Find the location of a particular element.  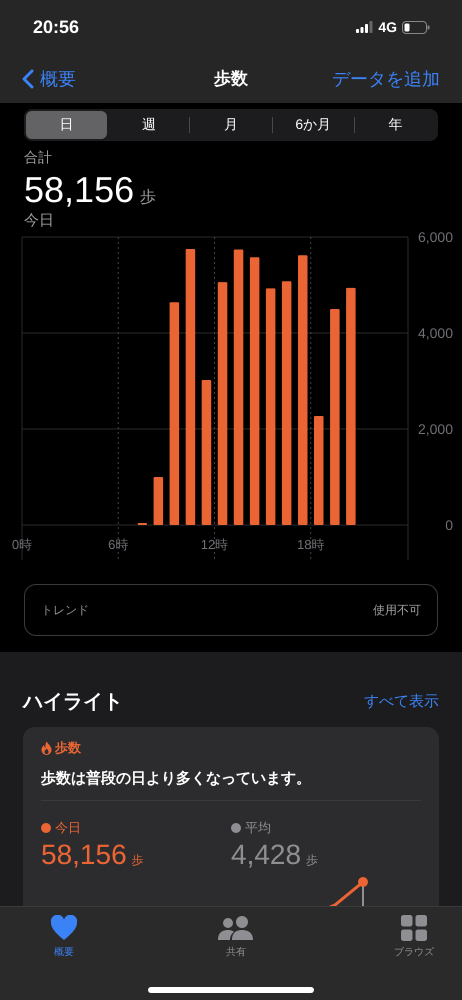

chart-bar is located at coordinates (159, 501).